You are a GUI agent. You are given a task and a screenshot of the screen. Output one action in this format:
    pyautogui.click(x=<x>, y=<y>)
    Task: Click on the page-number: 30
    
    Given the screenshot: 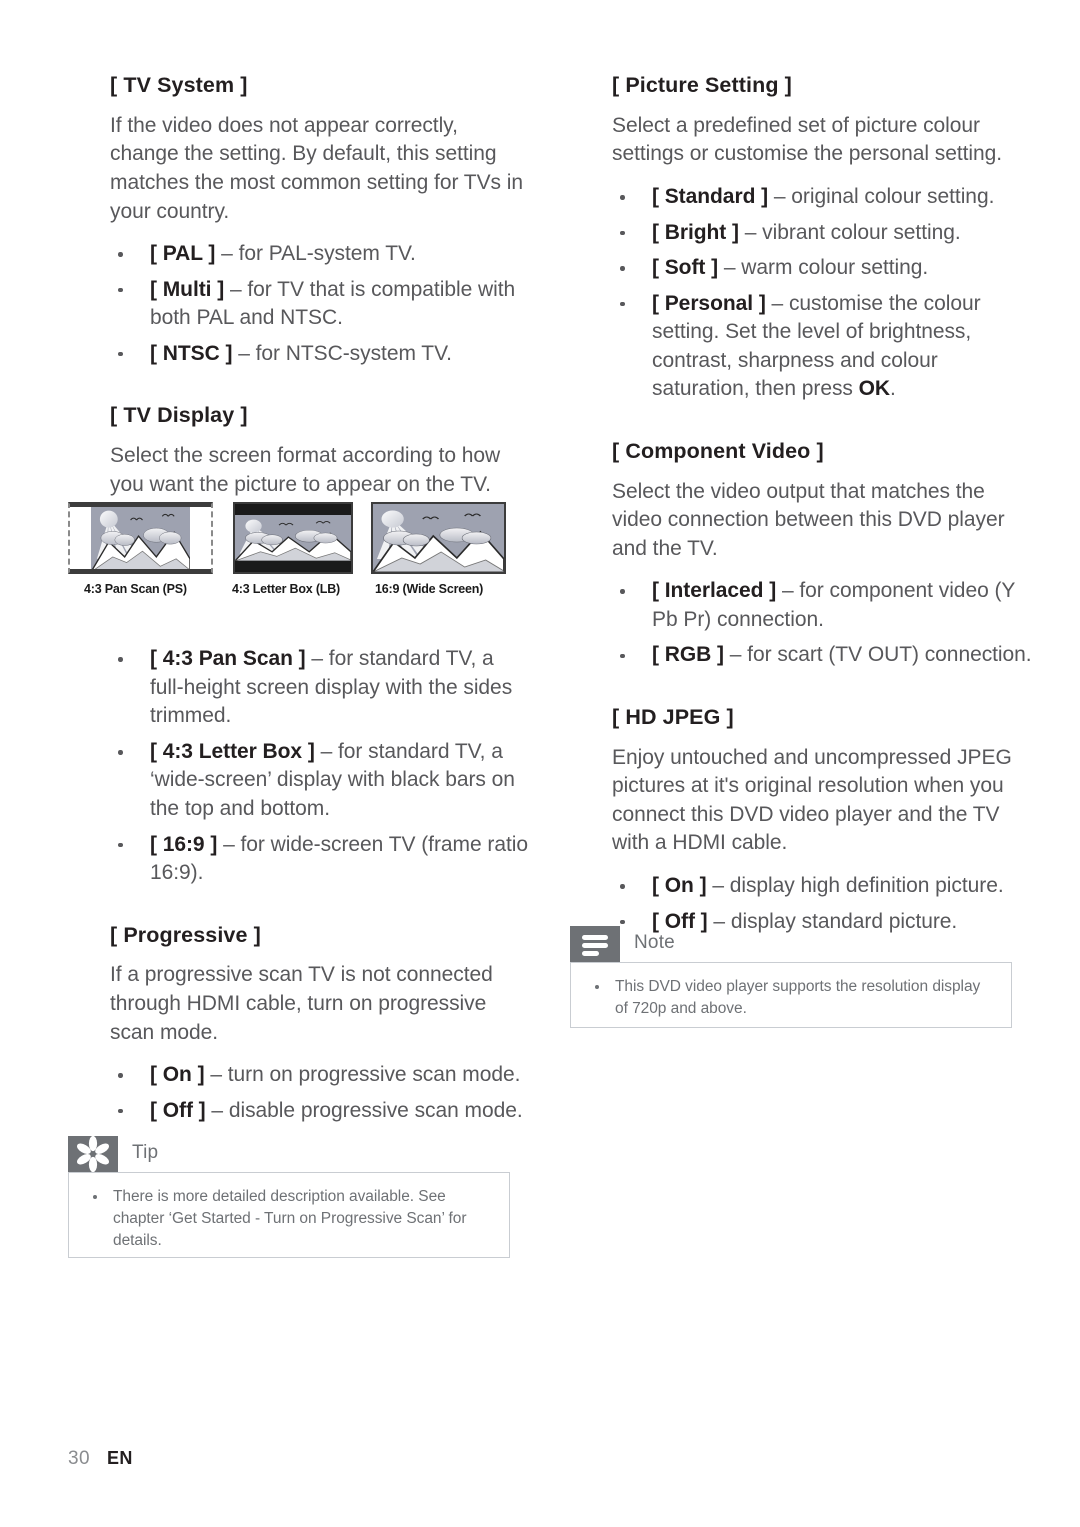 What is the action you would take?
    pyautogui.click(x=79, y=1458)
    